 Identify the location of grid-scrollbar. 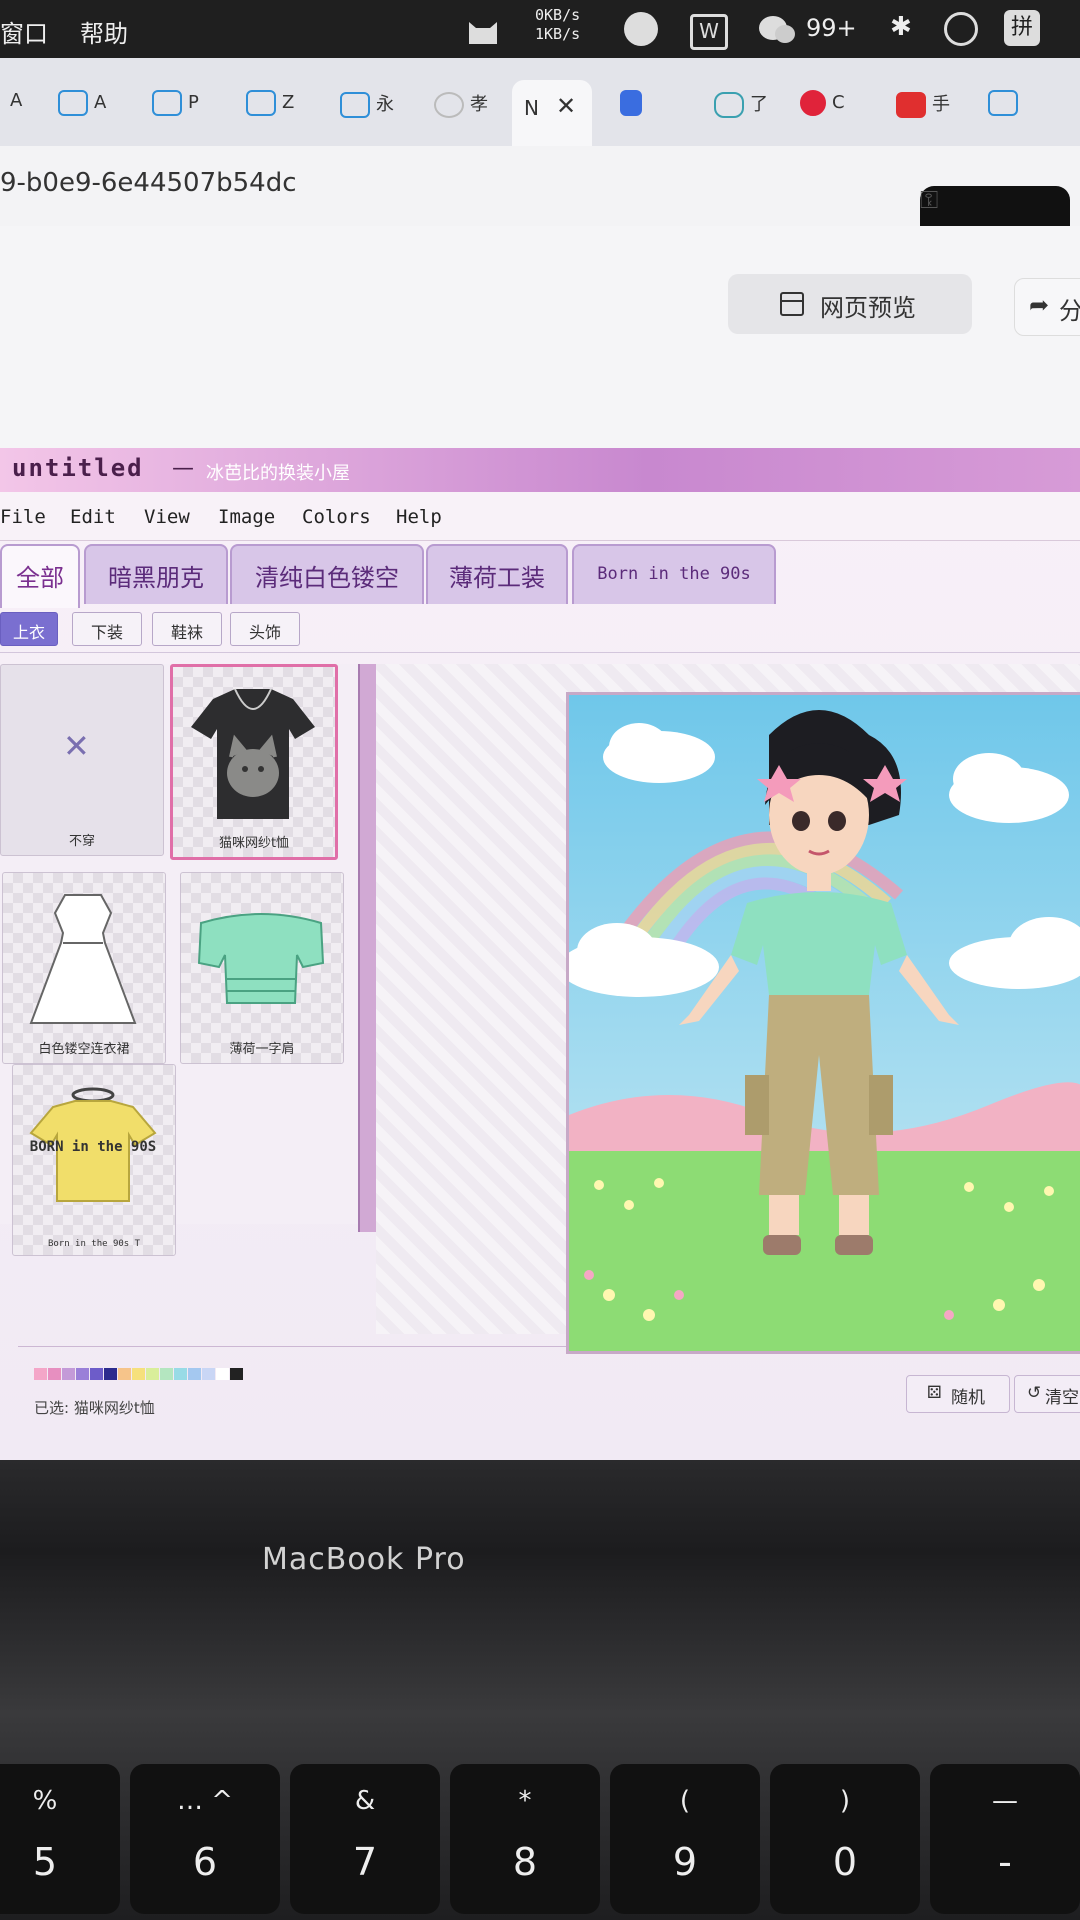
(368, 948).